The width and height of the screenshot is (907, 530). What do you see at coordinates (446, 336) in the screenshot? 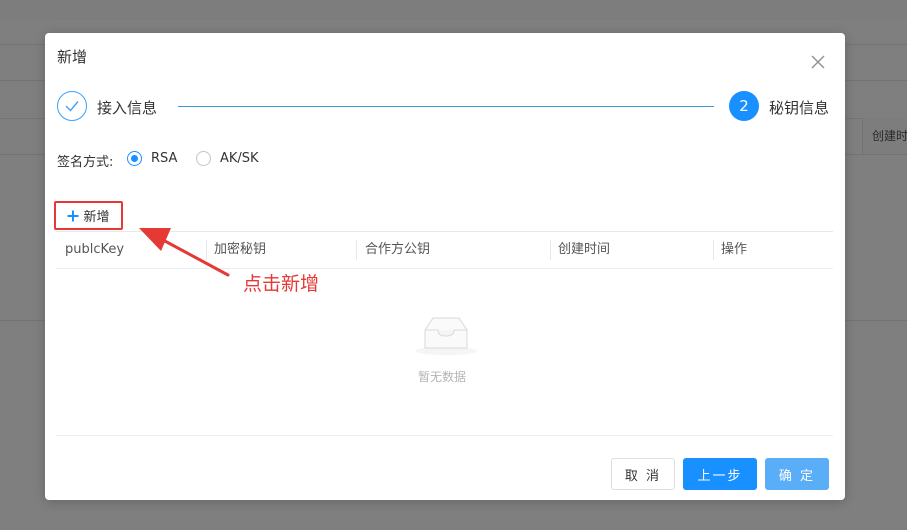
I see `empty-inbox-icon` at bounding box center [446, 336].